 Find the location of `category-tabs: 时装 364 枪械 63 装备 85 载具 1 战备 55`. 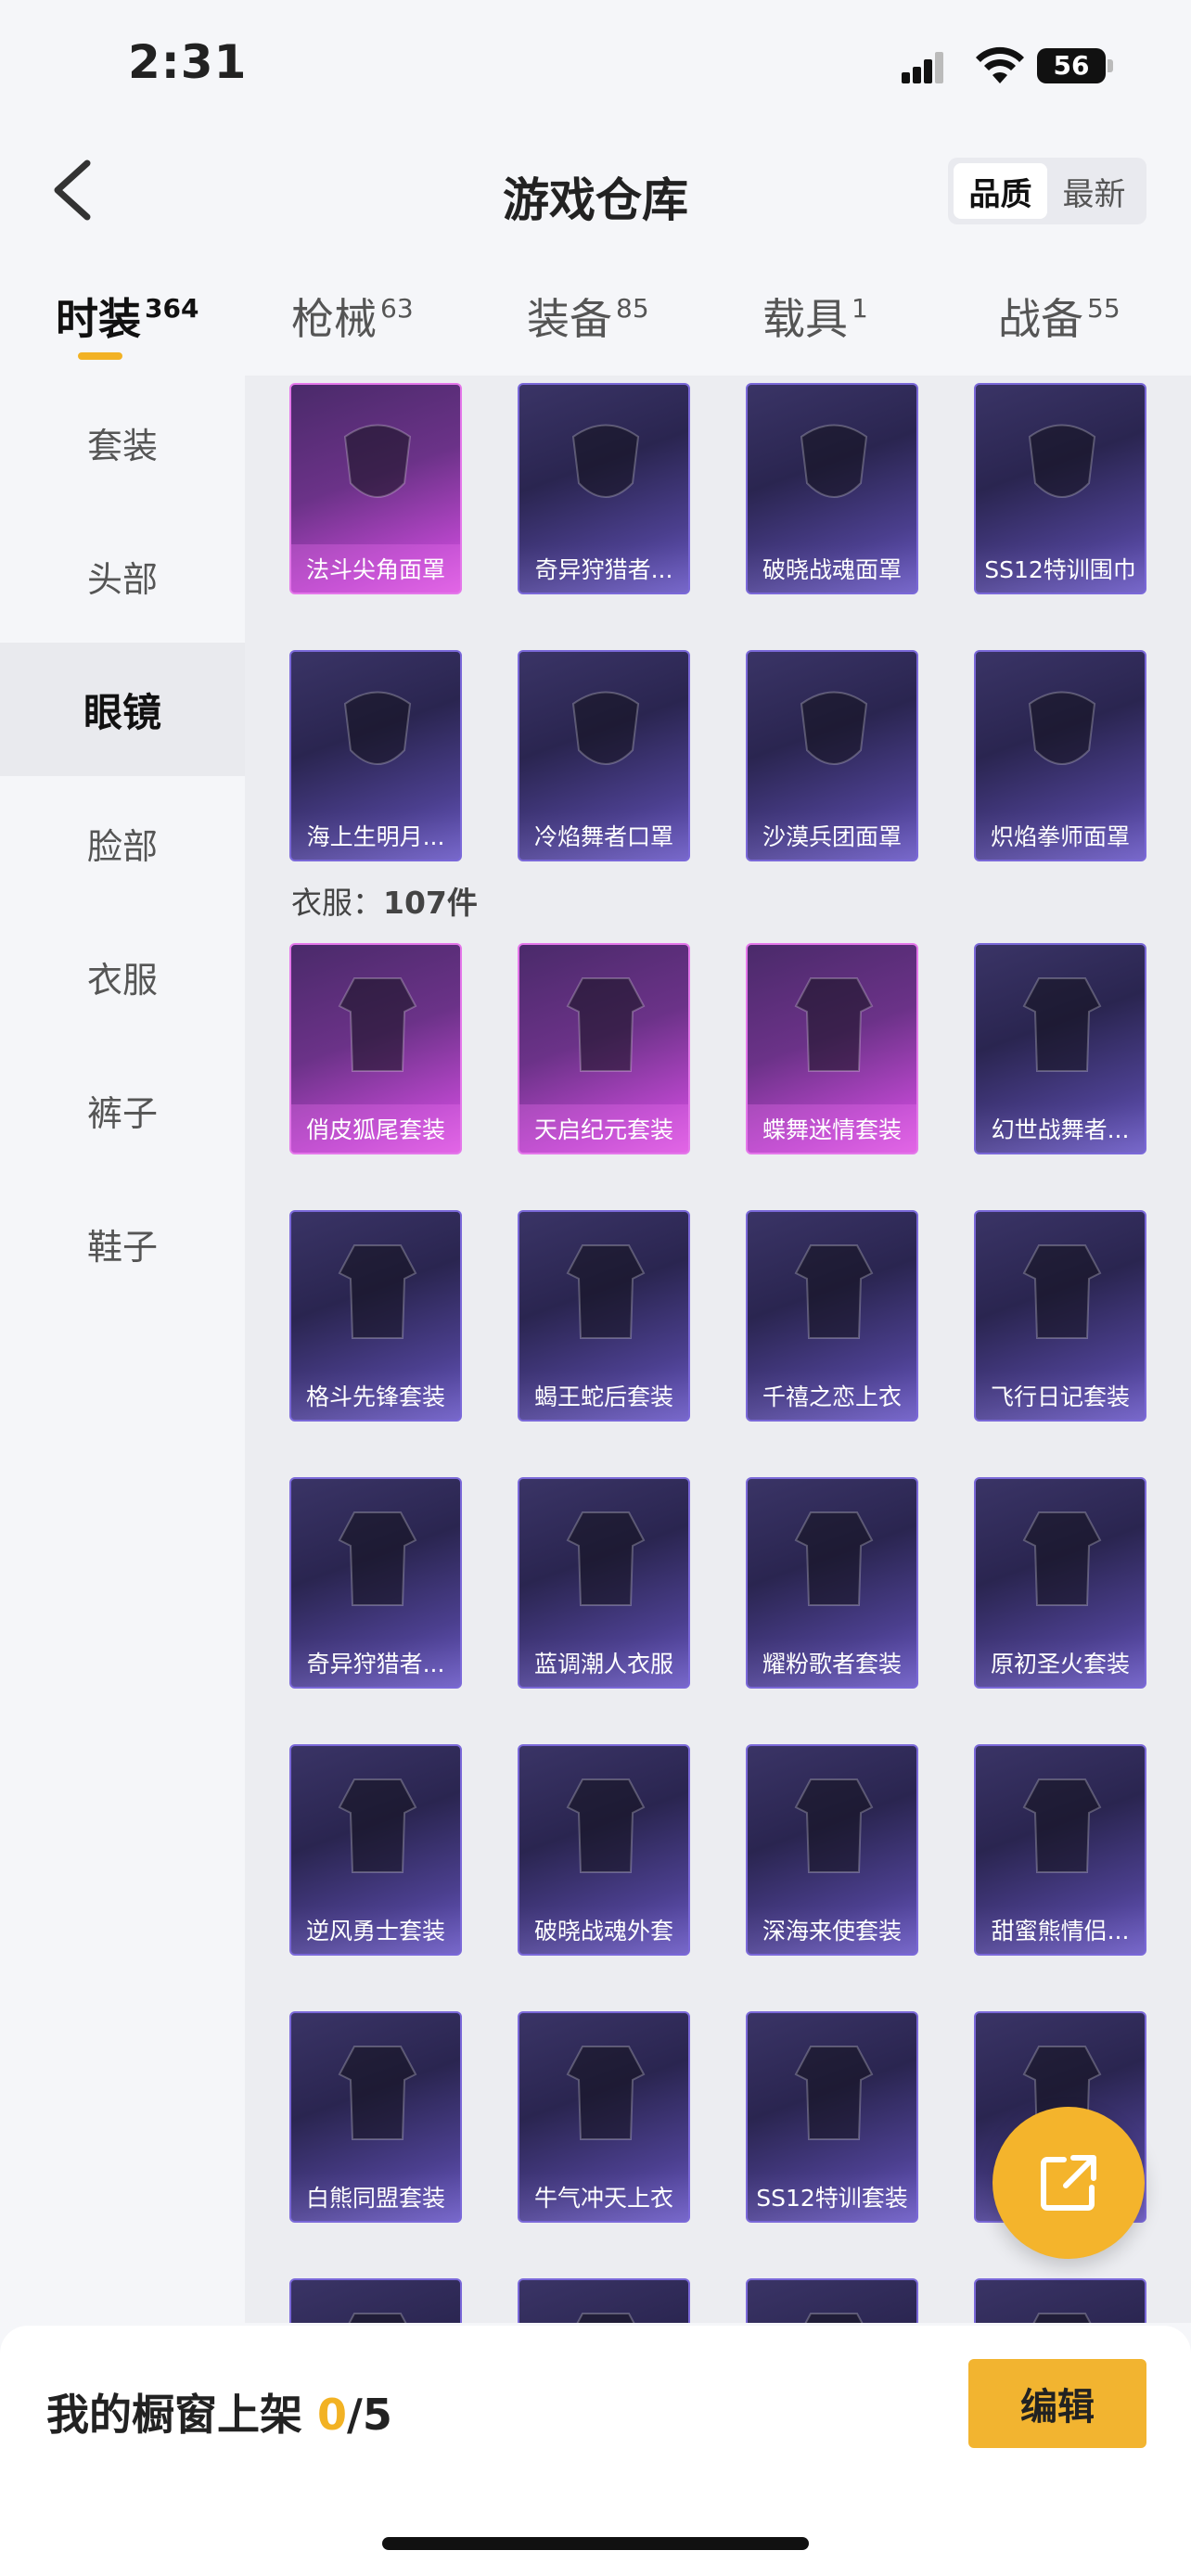

category-tabs: 时装 364 枪械 63 装备 85 载具 1 战备 55 is located at coordinates (595, 324).